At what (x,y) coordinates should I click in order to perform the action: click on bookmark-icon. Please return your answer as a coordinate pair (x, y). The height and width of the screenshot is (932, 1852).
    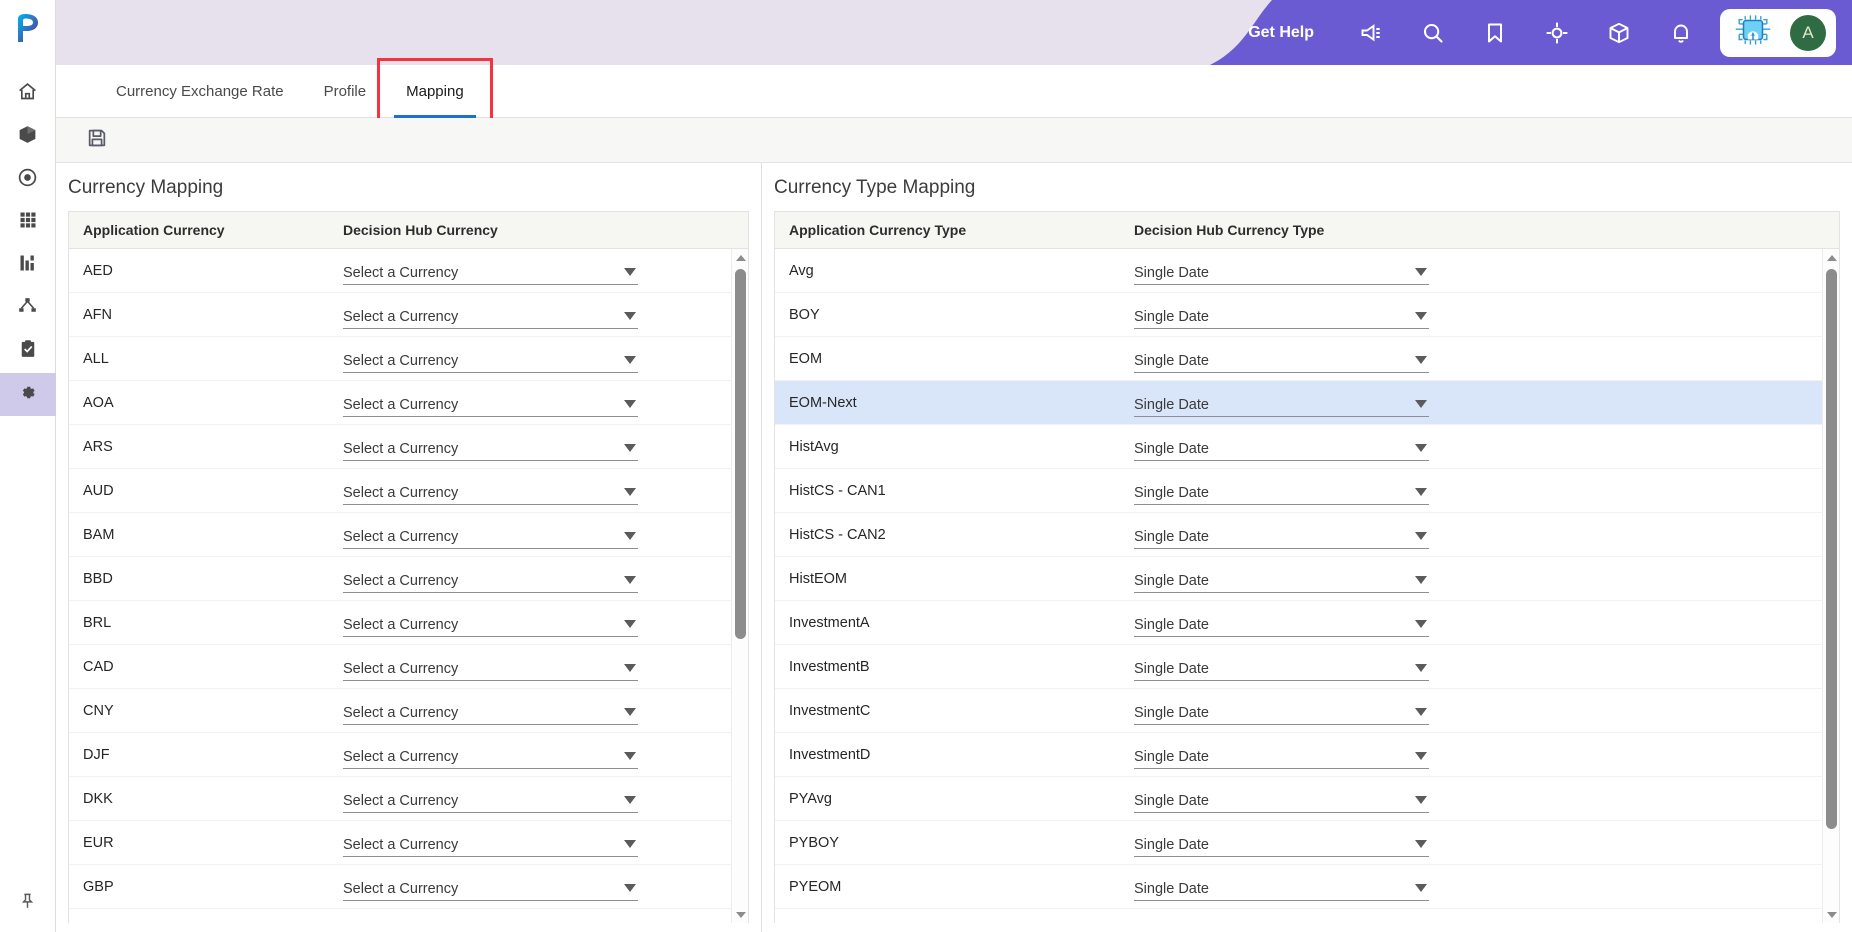
    Looking at the image, I should click on (1495, 32).